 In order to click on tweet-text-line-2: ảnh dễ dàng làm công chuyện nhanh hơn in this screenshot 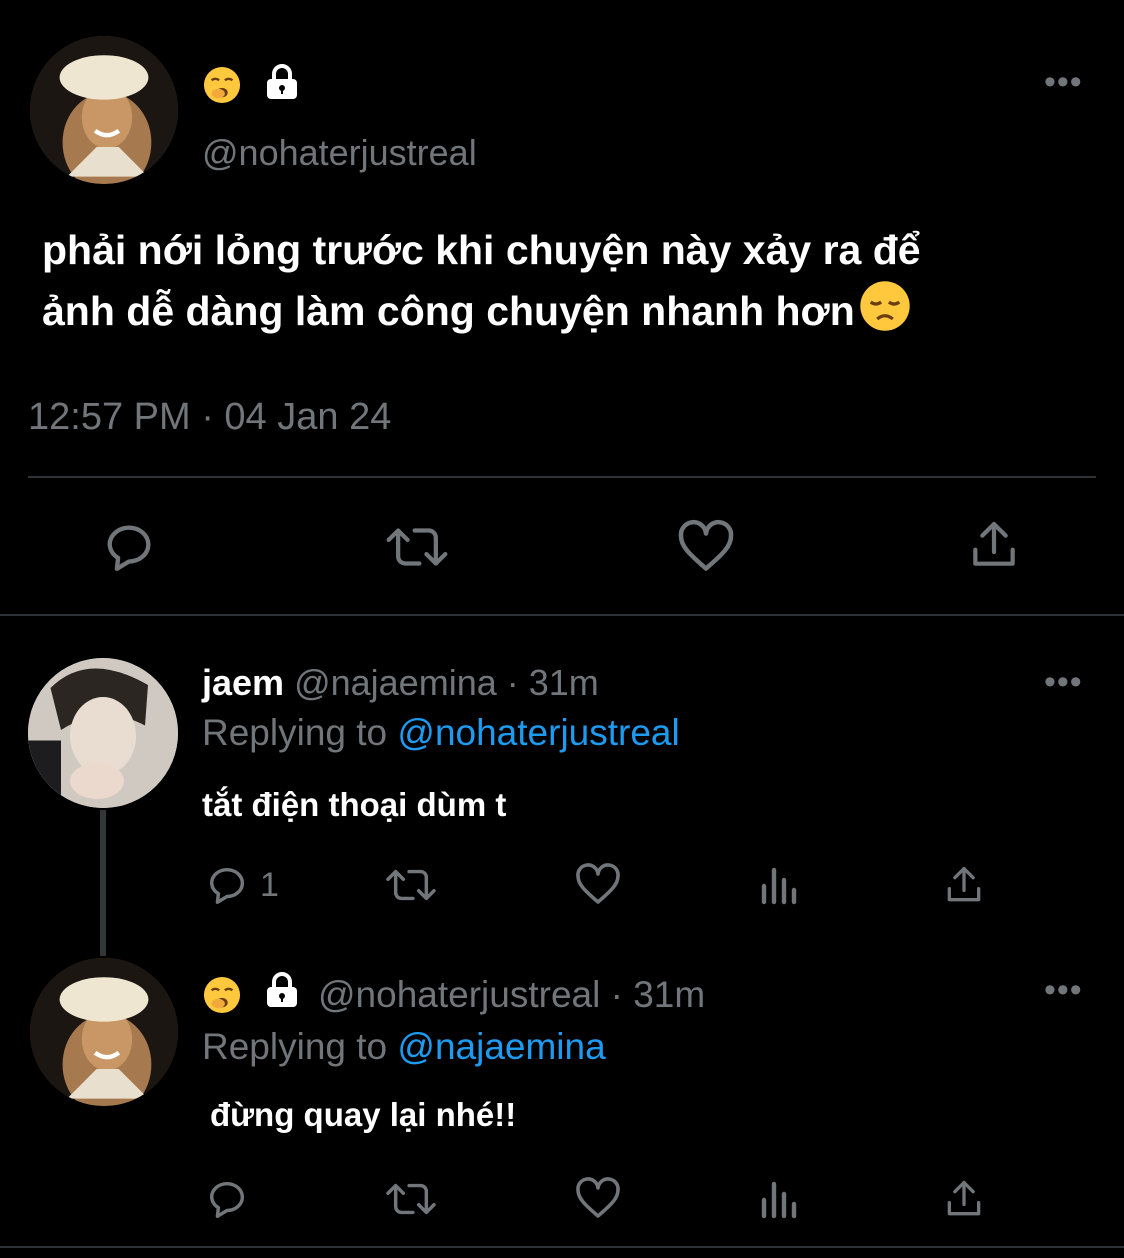, I will do `click(481, 314)`.